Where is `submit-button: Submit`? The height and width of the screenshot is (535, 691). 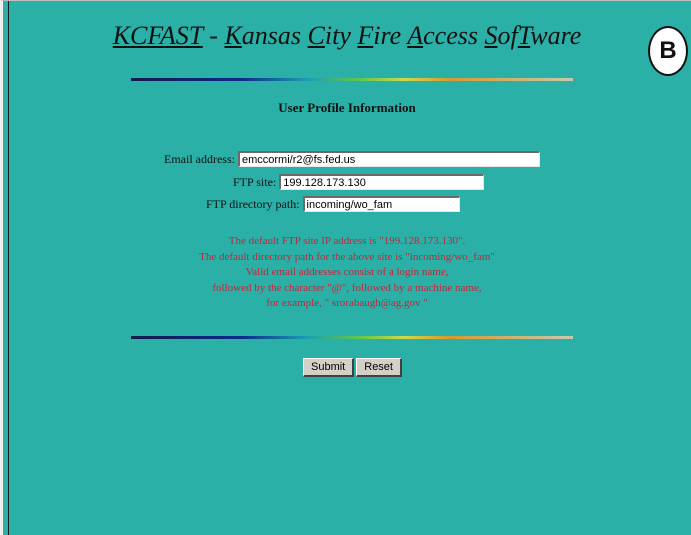
submit-button: Submit is located at coordinates (329, 367).